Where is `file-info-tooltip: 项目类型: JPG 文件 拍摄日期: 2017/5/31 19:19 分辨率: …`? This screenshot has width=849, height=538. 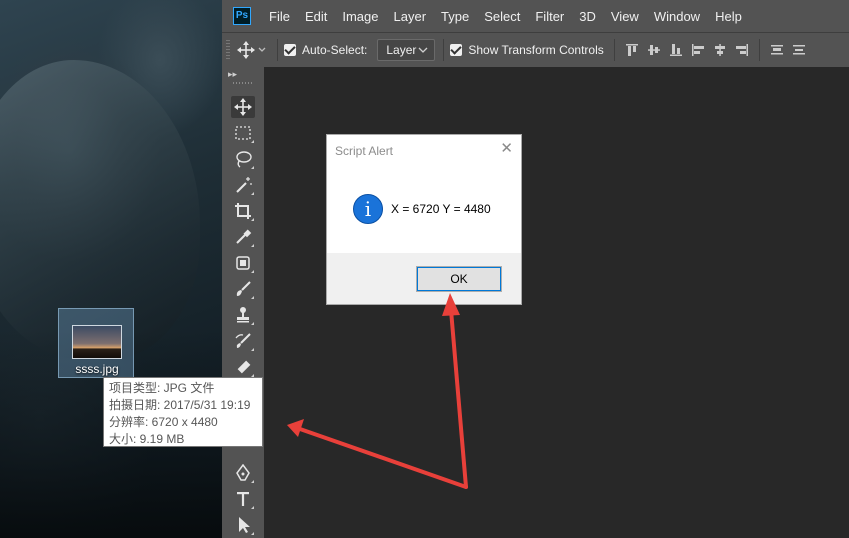
file-info-tooltip: 项目类型: JPG 文件 拍摄日期: 2017/5/31 19:19 分辨率: … is located at coordinates (183, 412).